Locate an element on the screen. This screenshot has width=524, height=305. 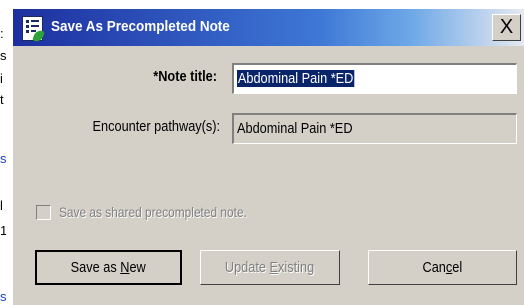
save-as-new-button: Save as New is located at coordinates (108, 267).